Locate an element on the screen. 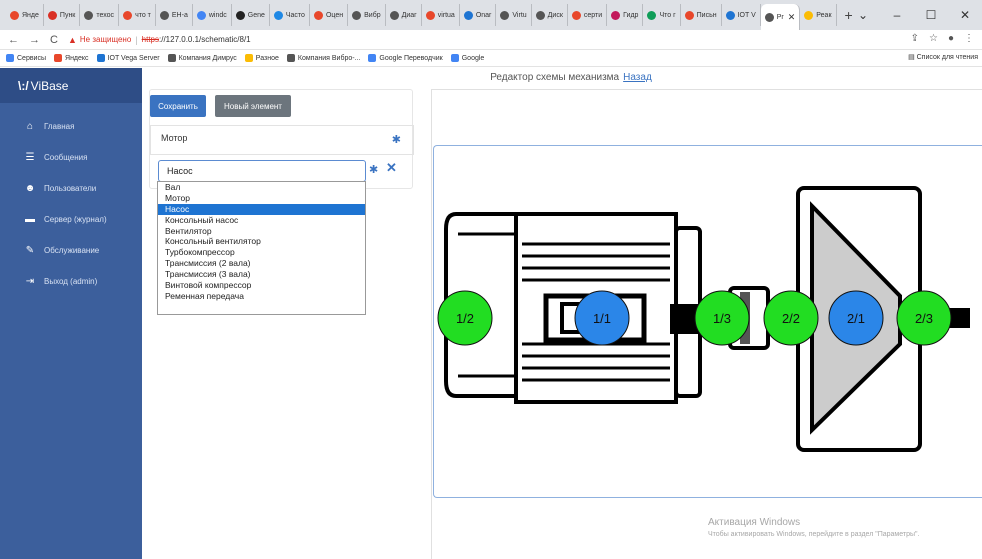 This screenshot has width=982, height=559. share-icon: ⇪ is located at coordinates (915, 38).